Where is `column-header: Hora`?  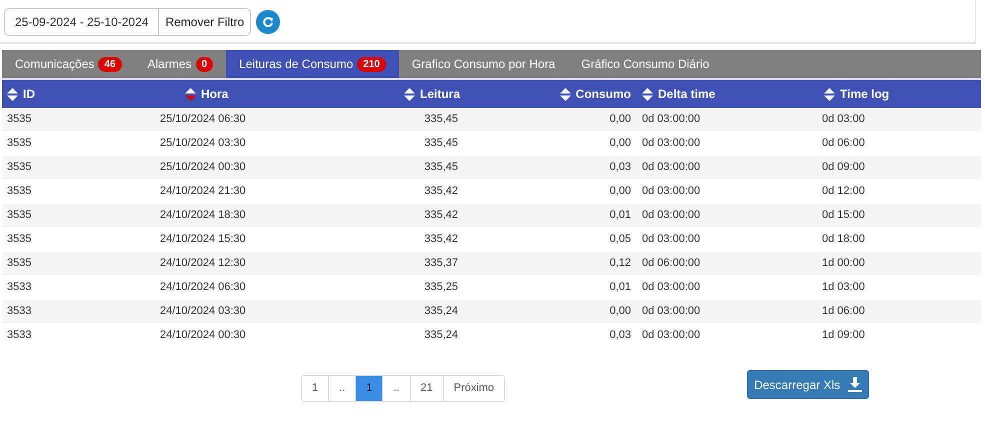
column-header: Hora is located at coordinates (214, 94).